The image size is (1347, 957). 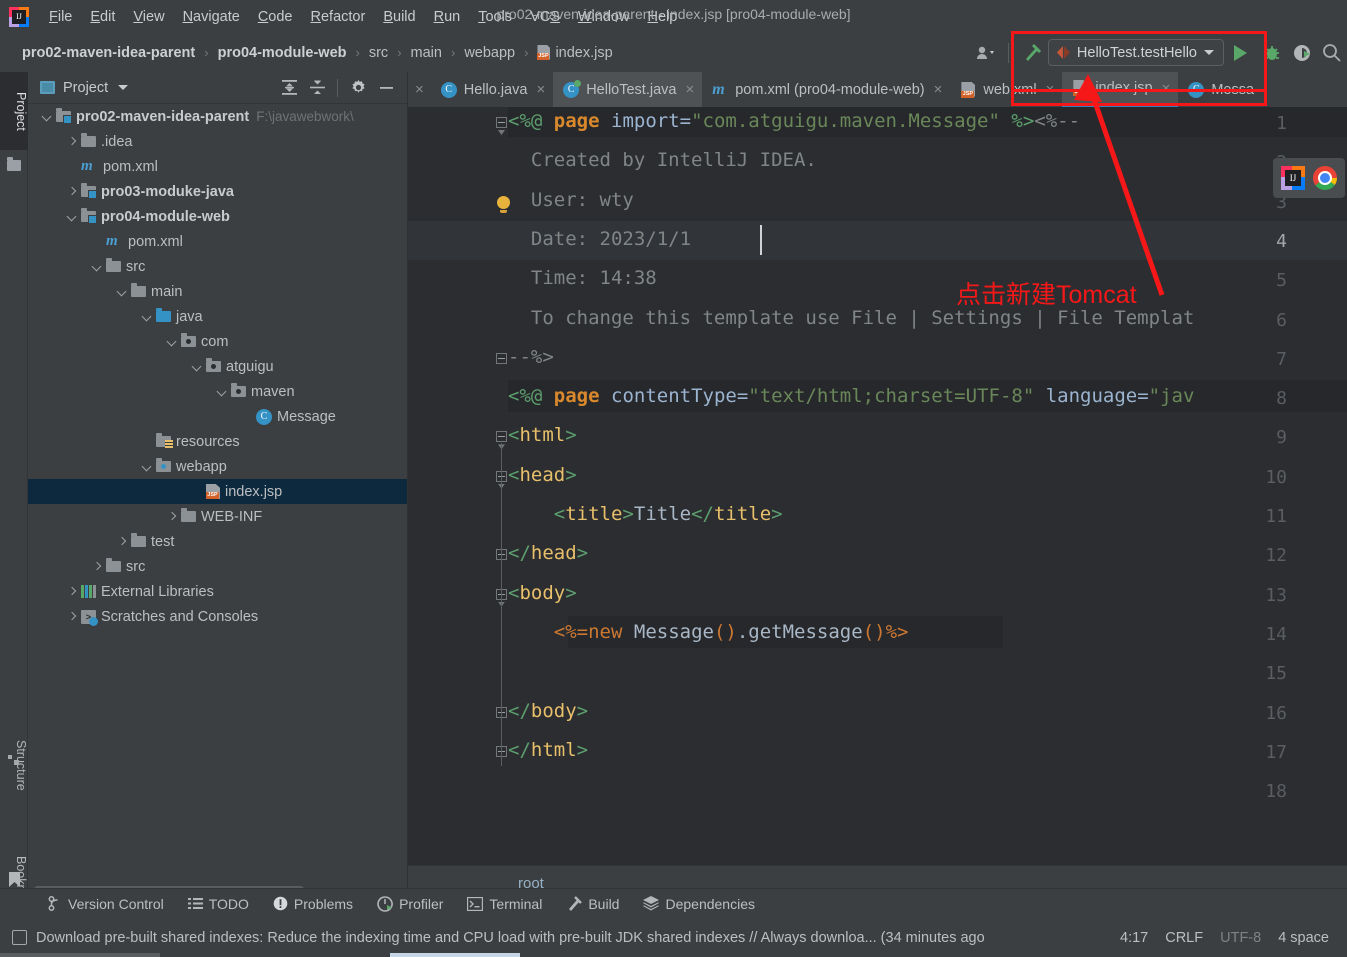 I want to click on breadcrumb-item-webapp: webapp, so click(x=489, y=53).